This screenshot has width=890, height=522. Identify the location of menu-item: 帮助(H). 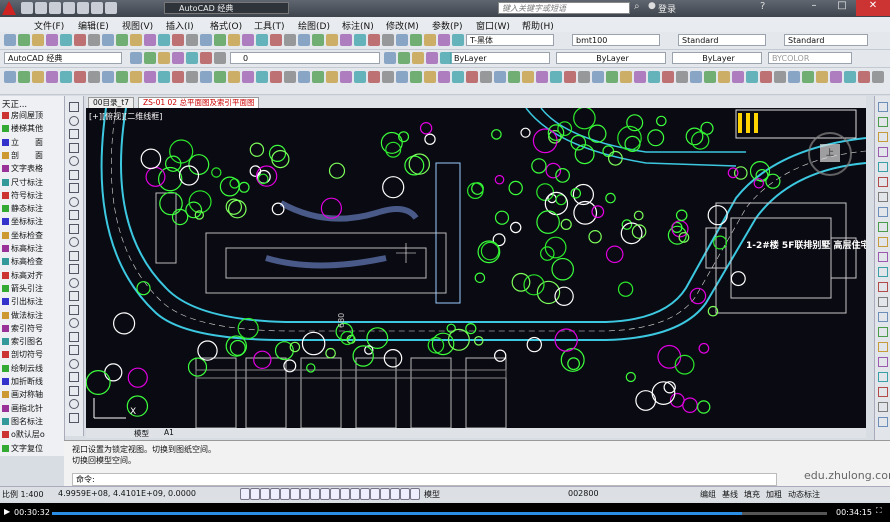
(538, 25).